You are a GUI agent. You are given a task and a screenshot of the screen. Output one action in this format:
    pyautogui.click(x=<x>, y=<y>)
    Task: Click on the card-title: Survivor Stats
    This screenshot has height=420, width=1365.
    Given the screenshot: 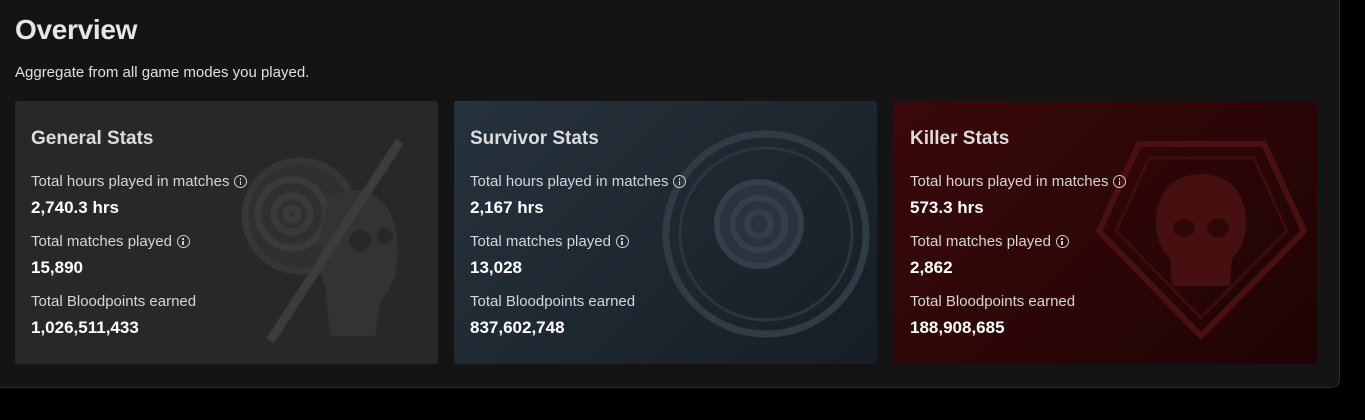 What is the action you would take?
    pyautogui.click(x=534, y=138)
    